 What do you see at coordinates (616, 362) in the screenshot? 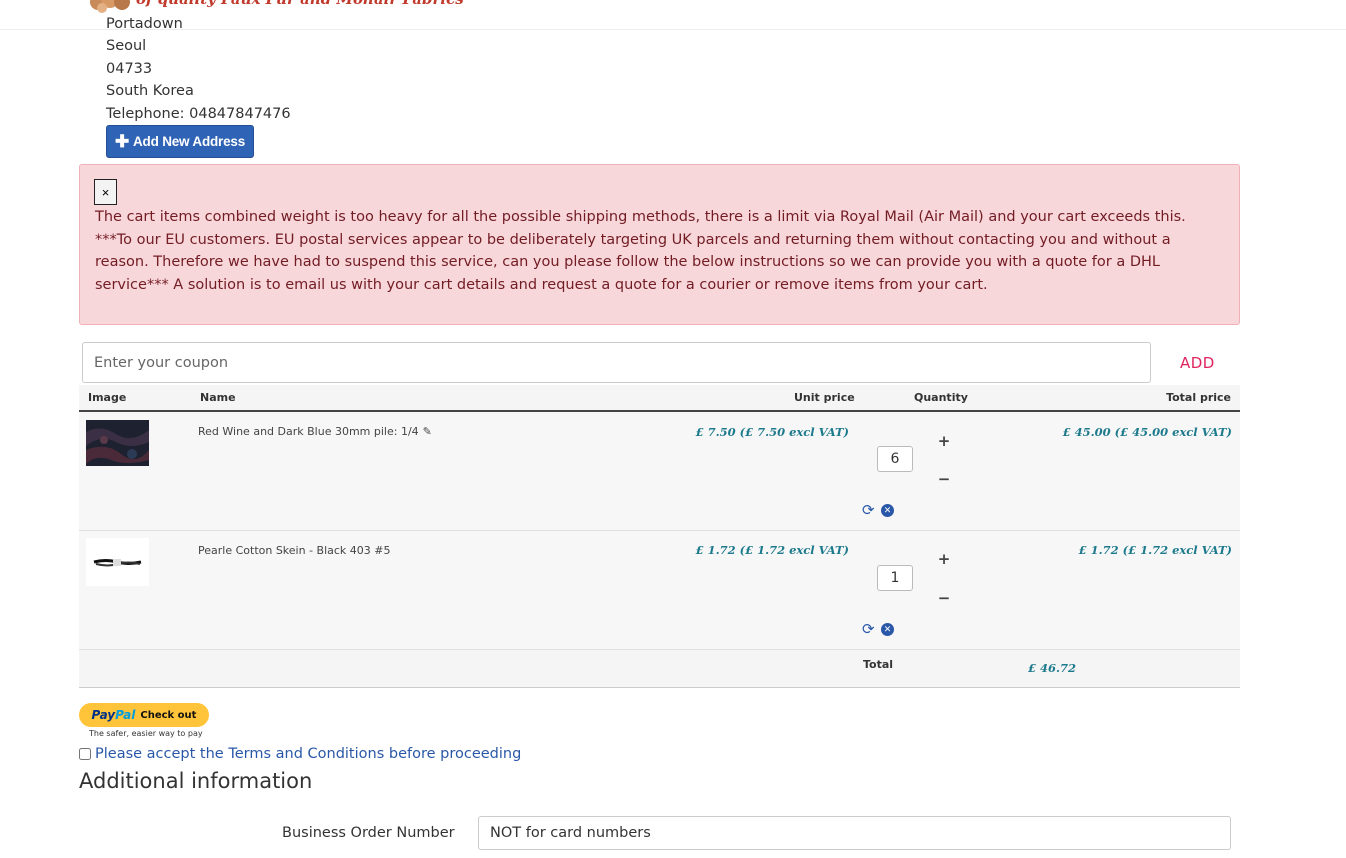
I see `coupon-input` at bounding box center [616, 362].